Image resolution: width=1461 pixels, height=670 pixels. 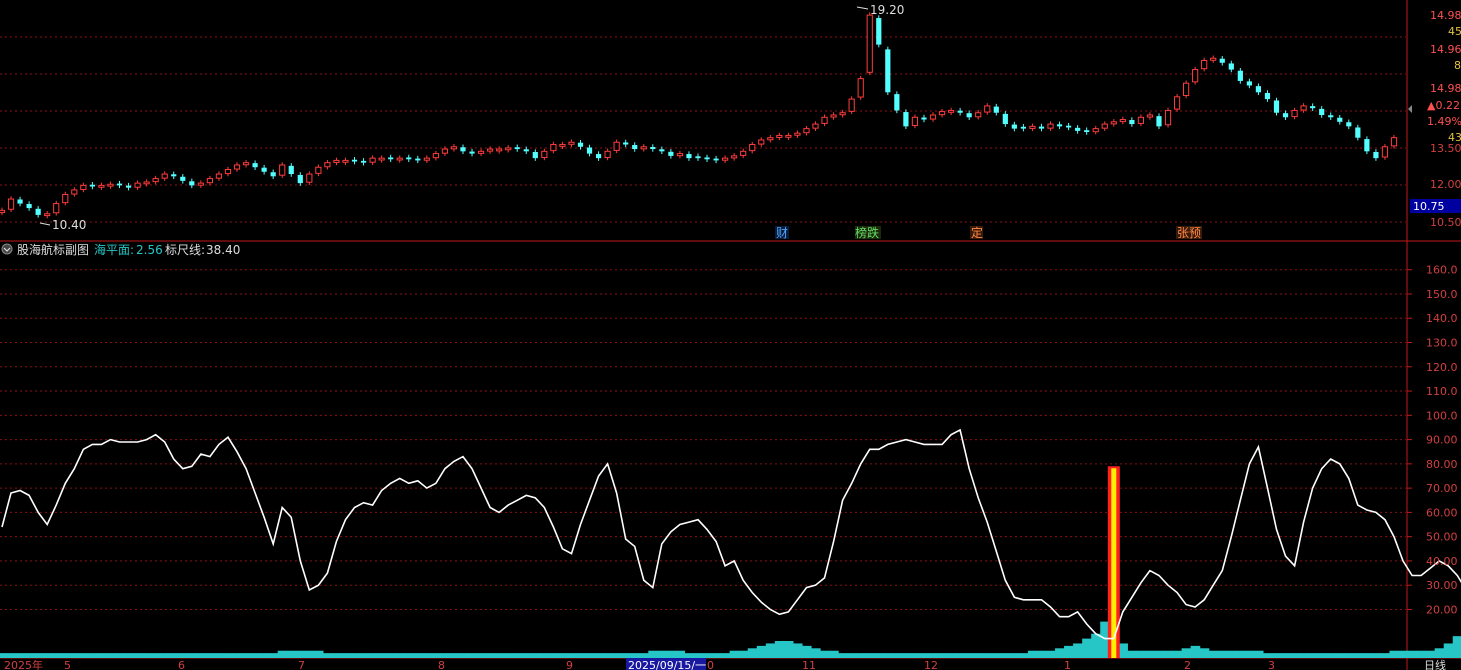 What do you see at coordinates (7, 249) in the screenshot?
I see `collapse-chevron-icon` at bounding box center [7, 249].